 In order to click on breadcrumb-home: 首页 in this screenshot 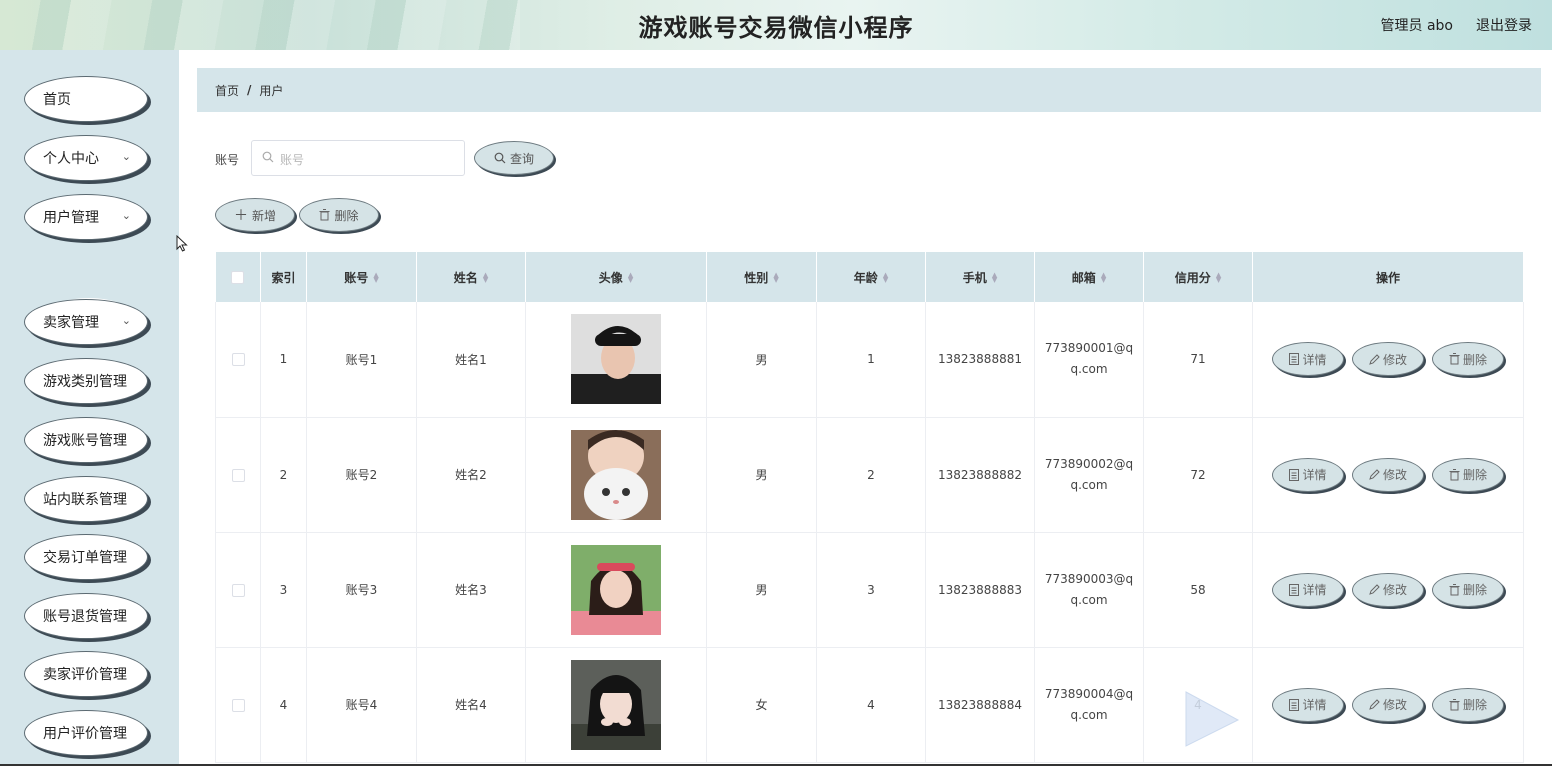, I will do `click(227, 90)`.